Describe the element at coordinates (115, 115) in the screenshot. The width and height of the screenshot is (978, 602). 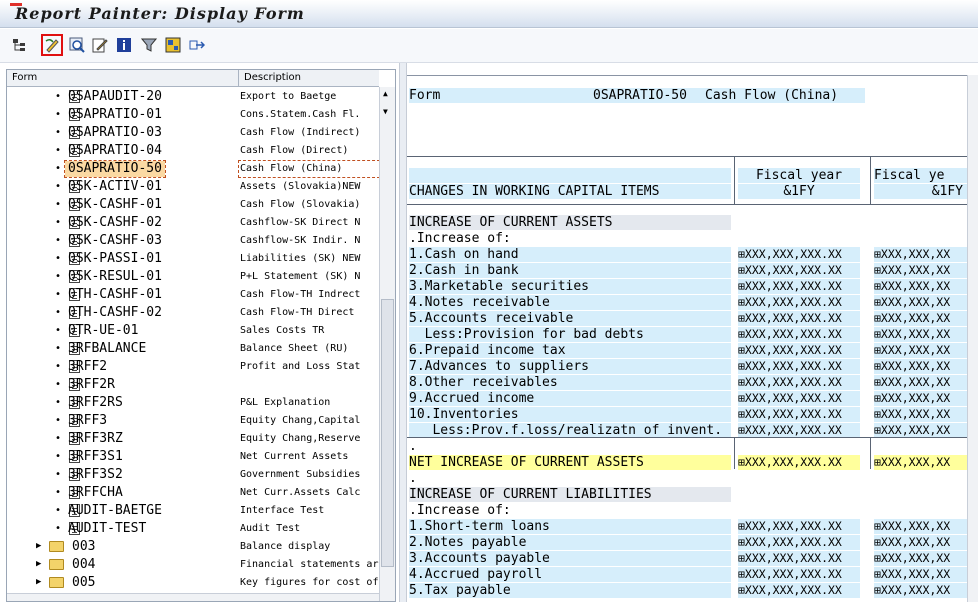
I see `tree-form-name: 0SAPRATIO-01` at that location.